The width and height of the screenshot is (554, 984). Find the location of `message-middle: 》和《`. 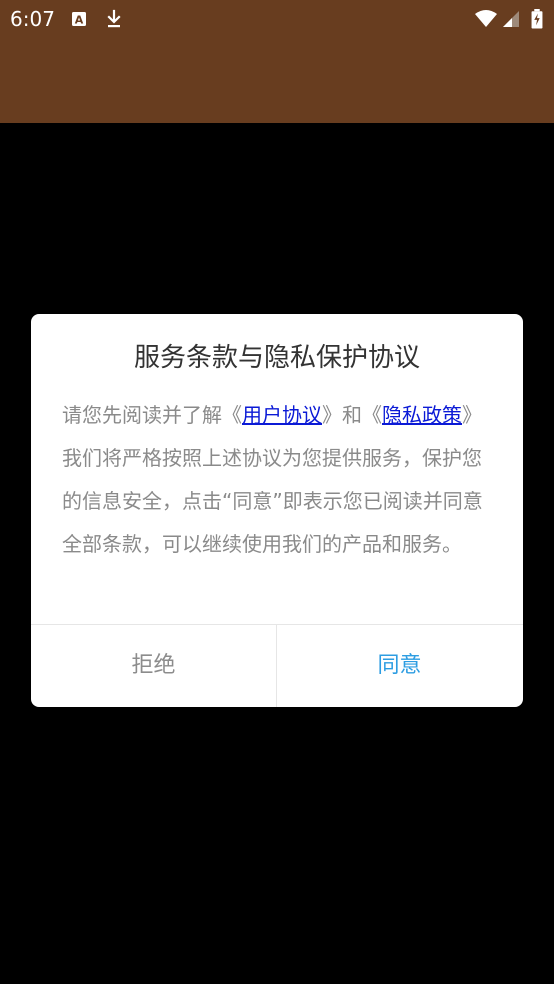

message-middle: 》和《 is located at coordinates (352, 415).